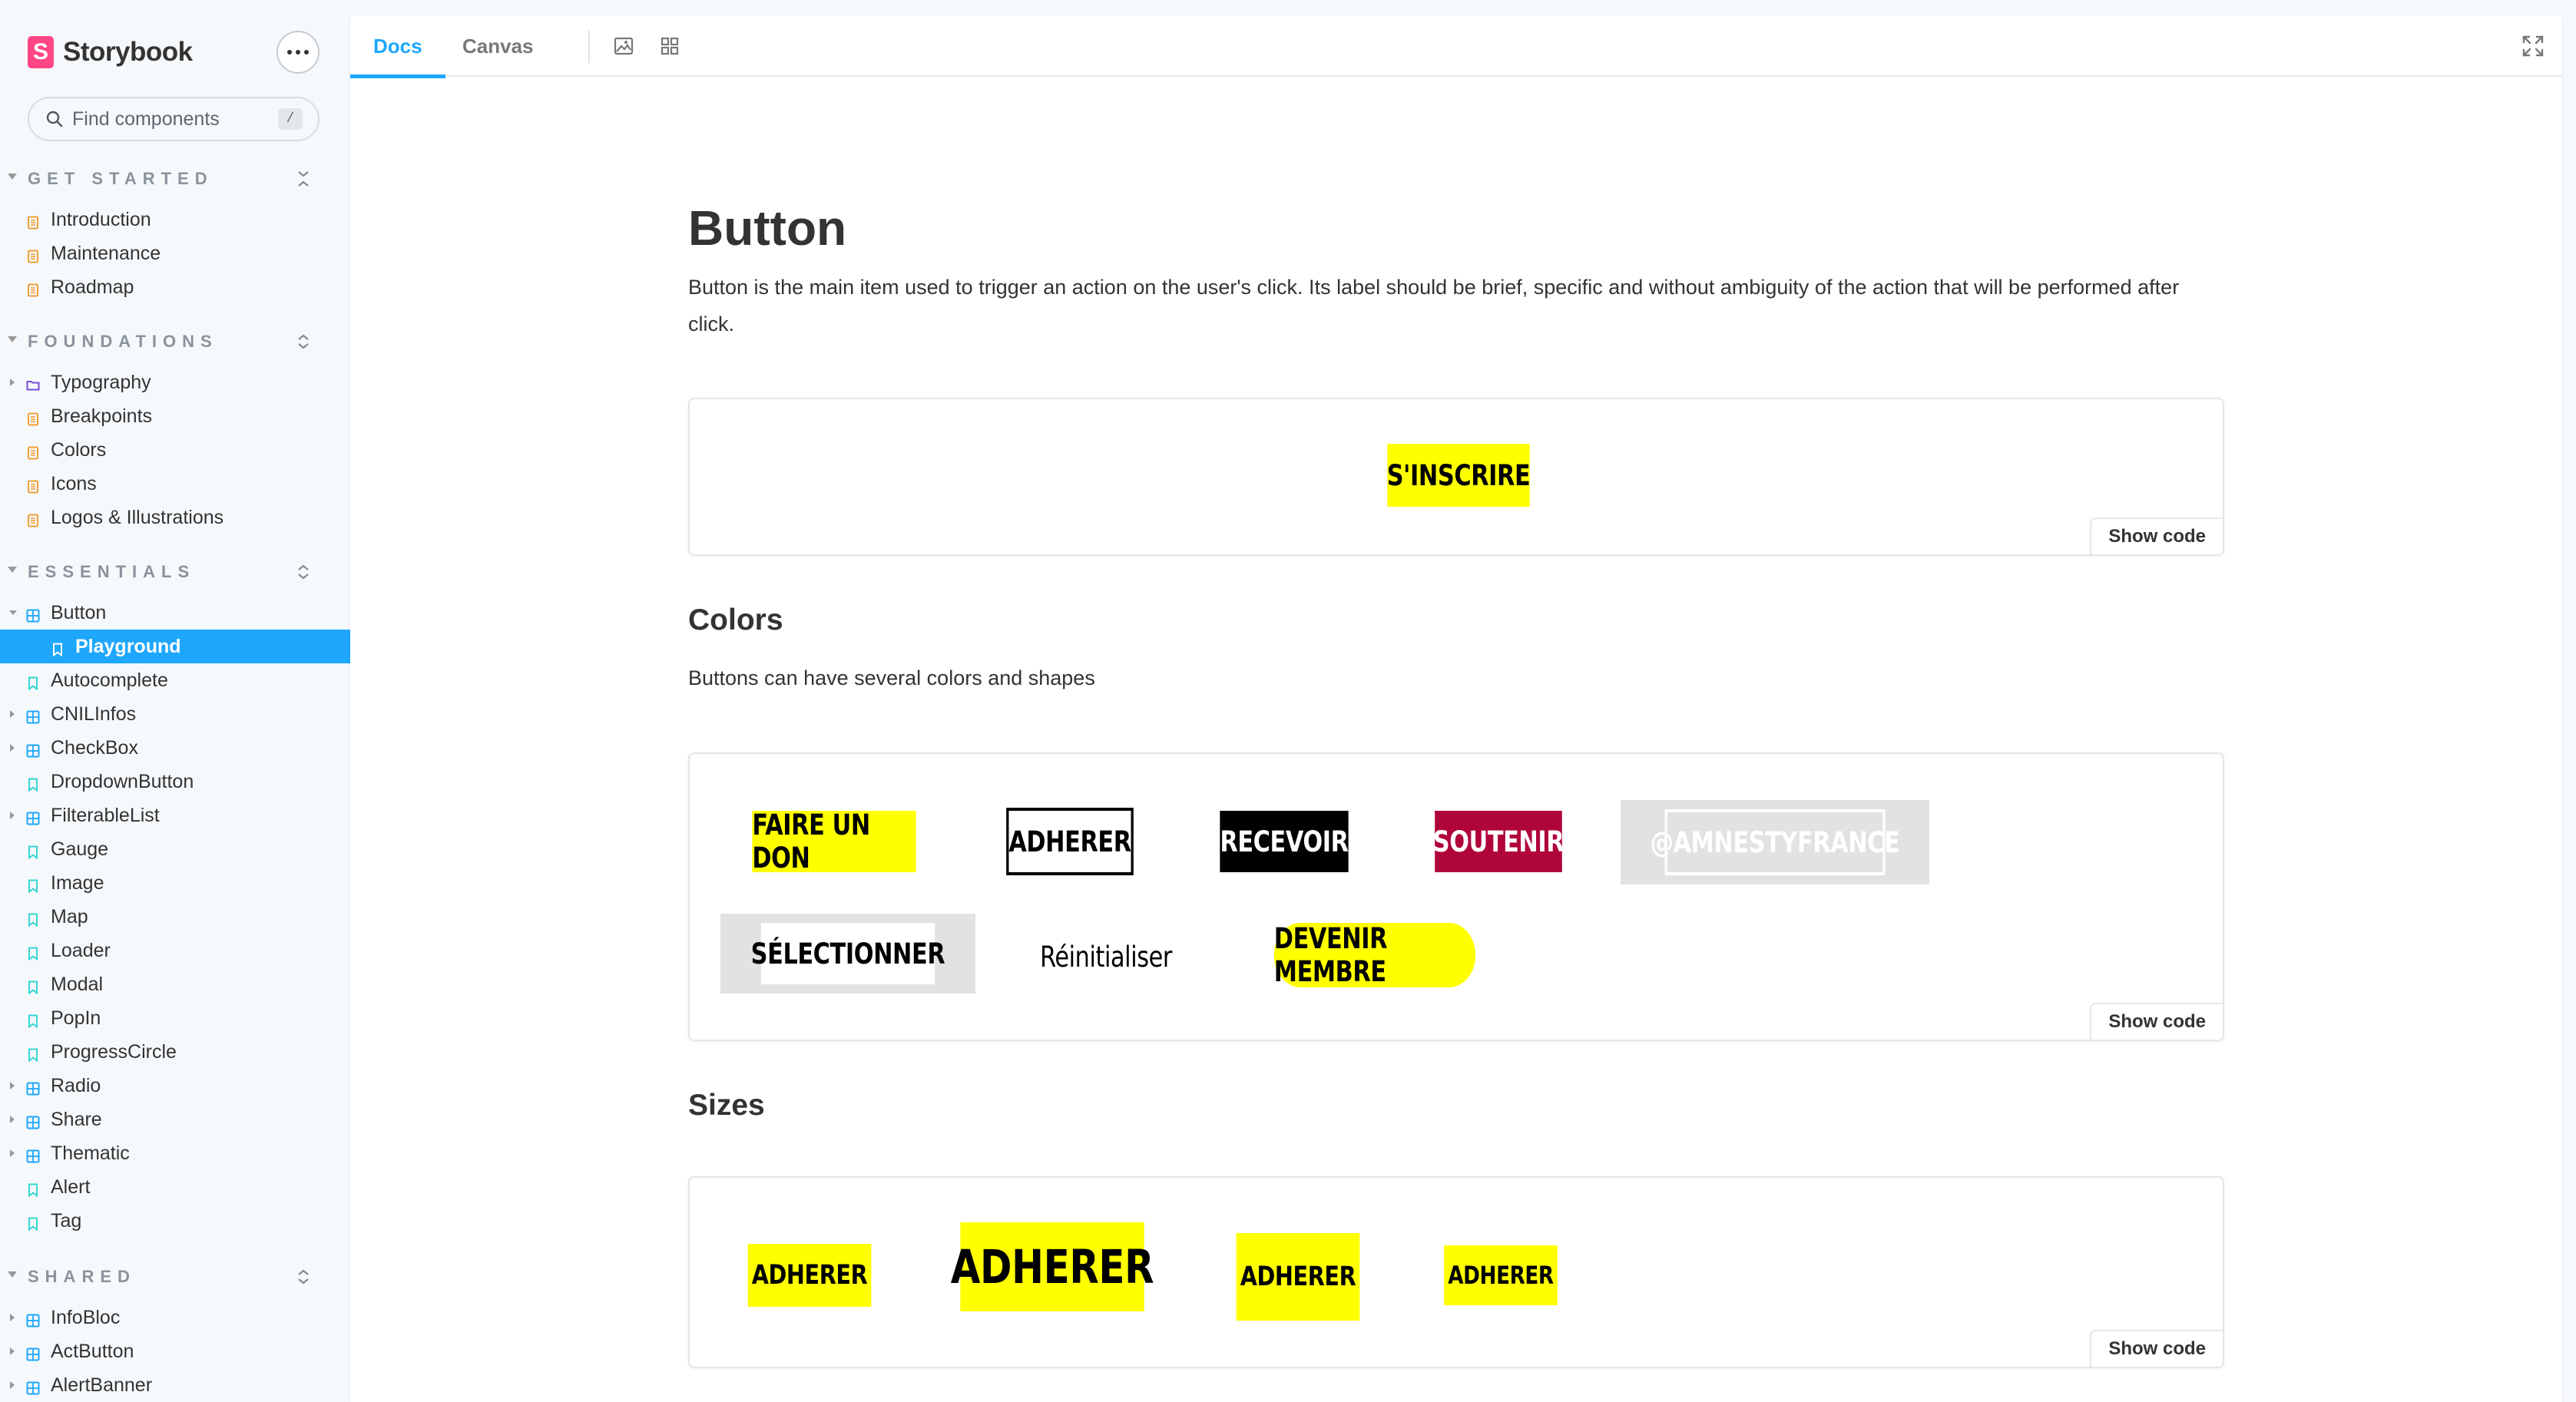 The height and width of the screenshot is (1402, 2576). What do you see at coordinates (102, 1385) in the screenshot?
I see `sidebar-item-label: AlertBanner` at bounding box center [102, 1385].